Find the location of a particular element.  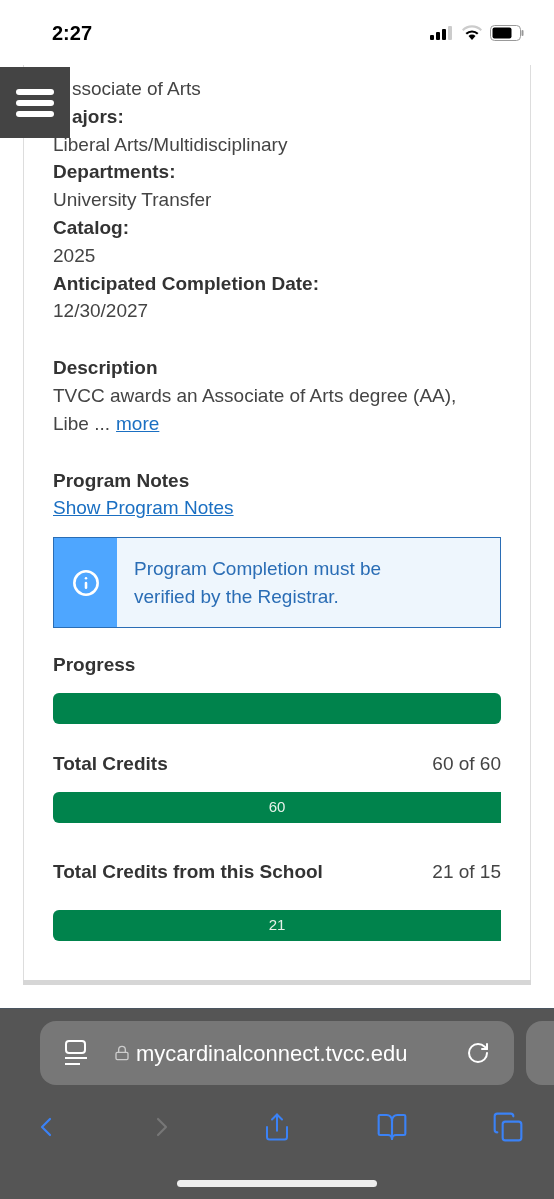

clock-time: 2:27 is located at coordinates (72, 33).